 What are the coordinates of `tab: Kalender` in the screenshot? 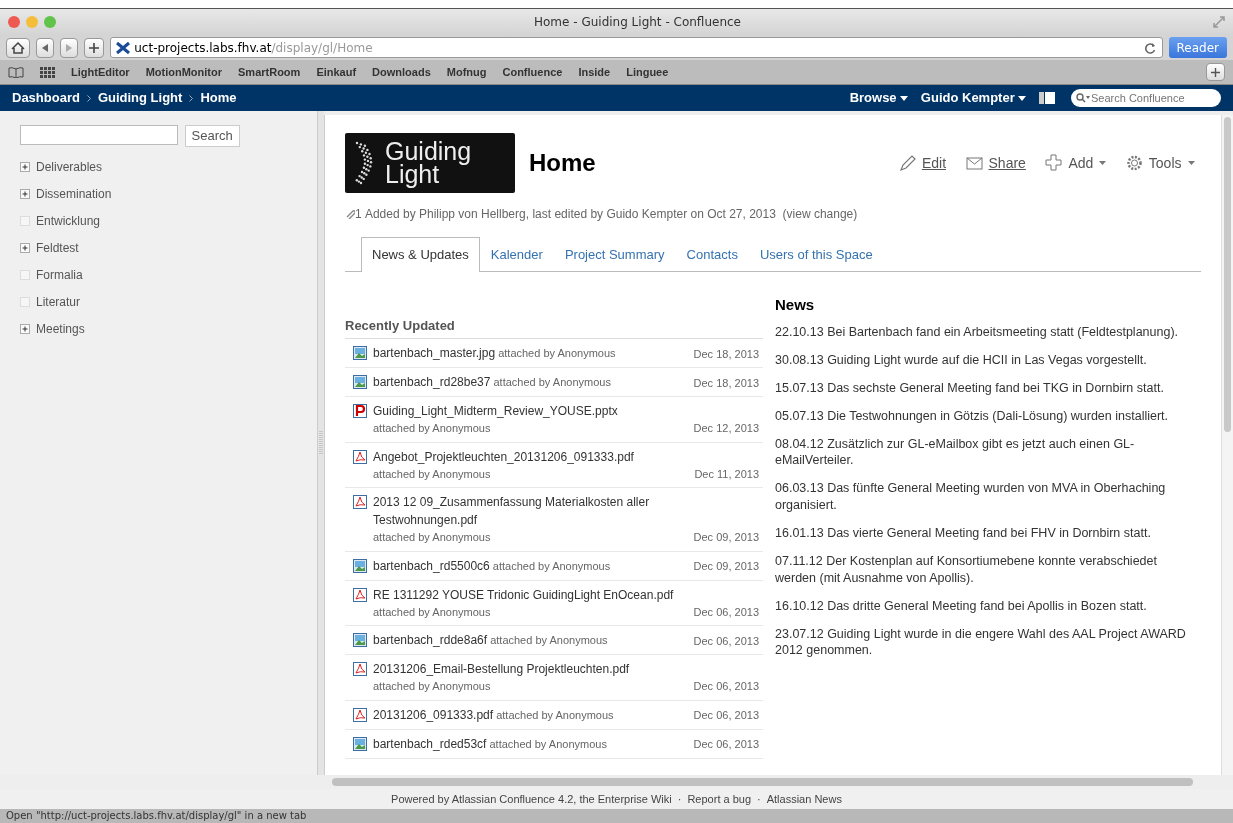 It's located at (516, 254).